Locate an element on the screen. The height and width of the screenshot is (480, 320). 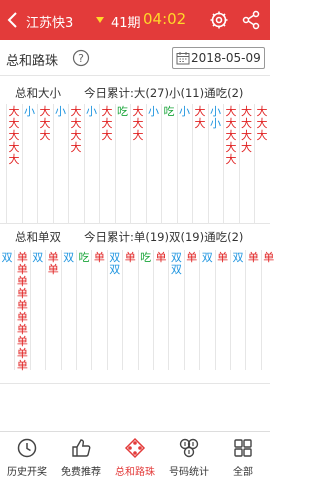
countdown-timer: 04:02 is located at coordinates (165, 19).